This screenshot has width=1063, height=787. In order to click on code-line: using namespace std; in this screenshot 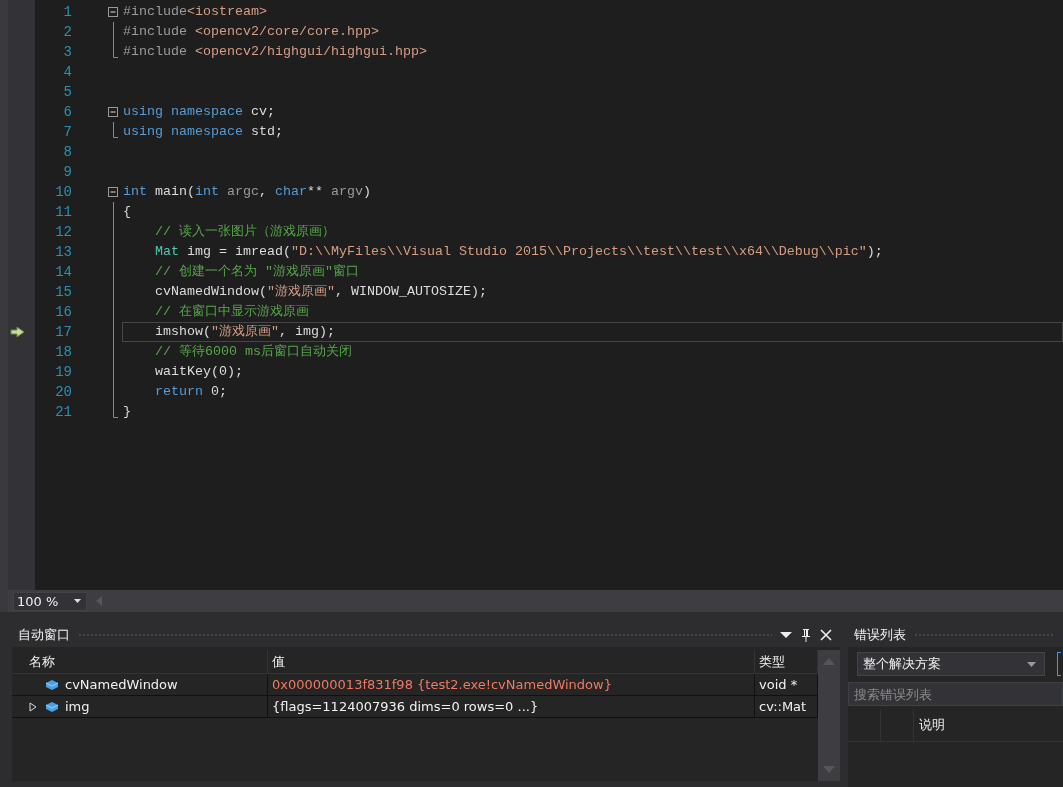, I will do `click(203, 132)`.